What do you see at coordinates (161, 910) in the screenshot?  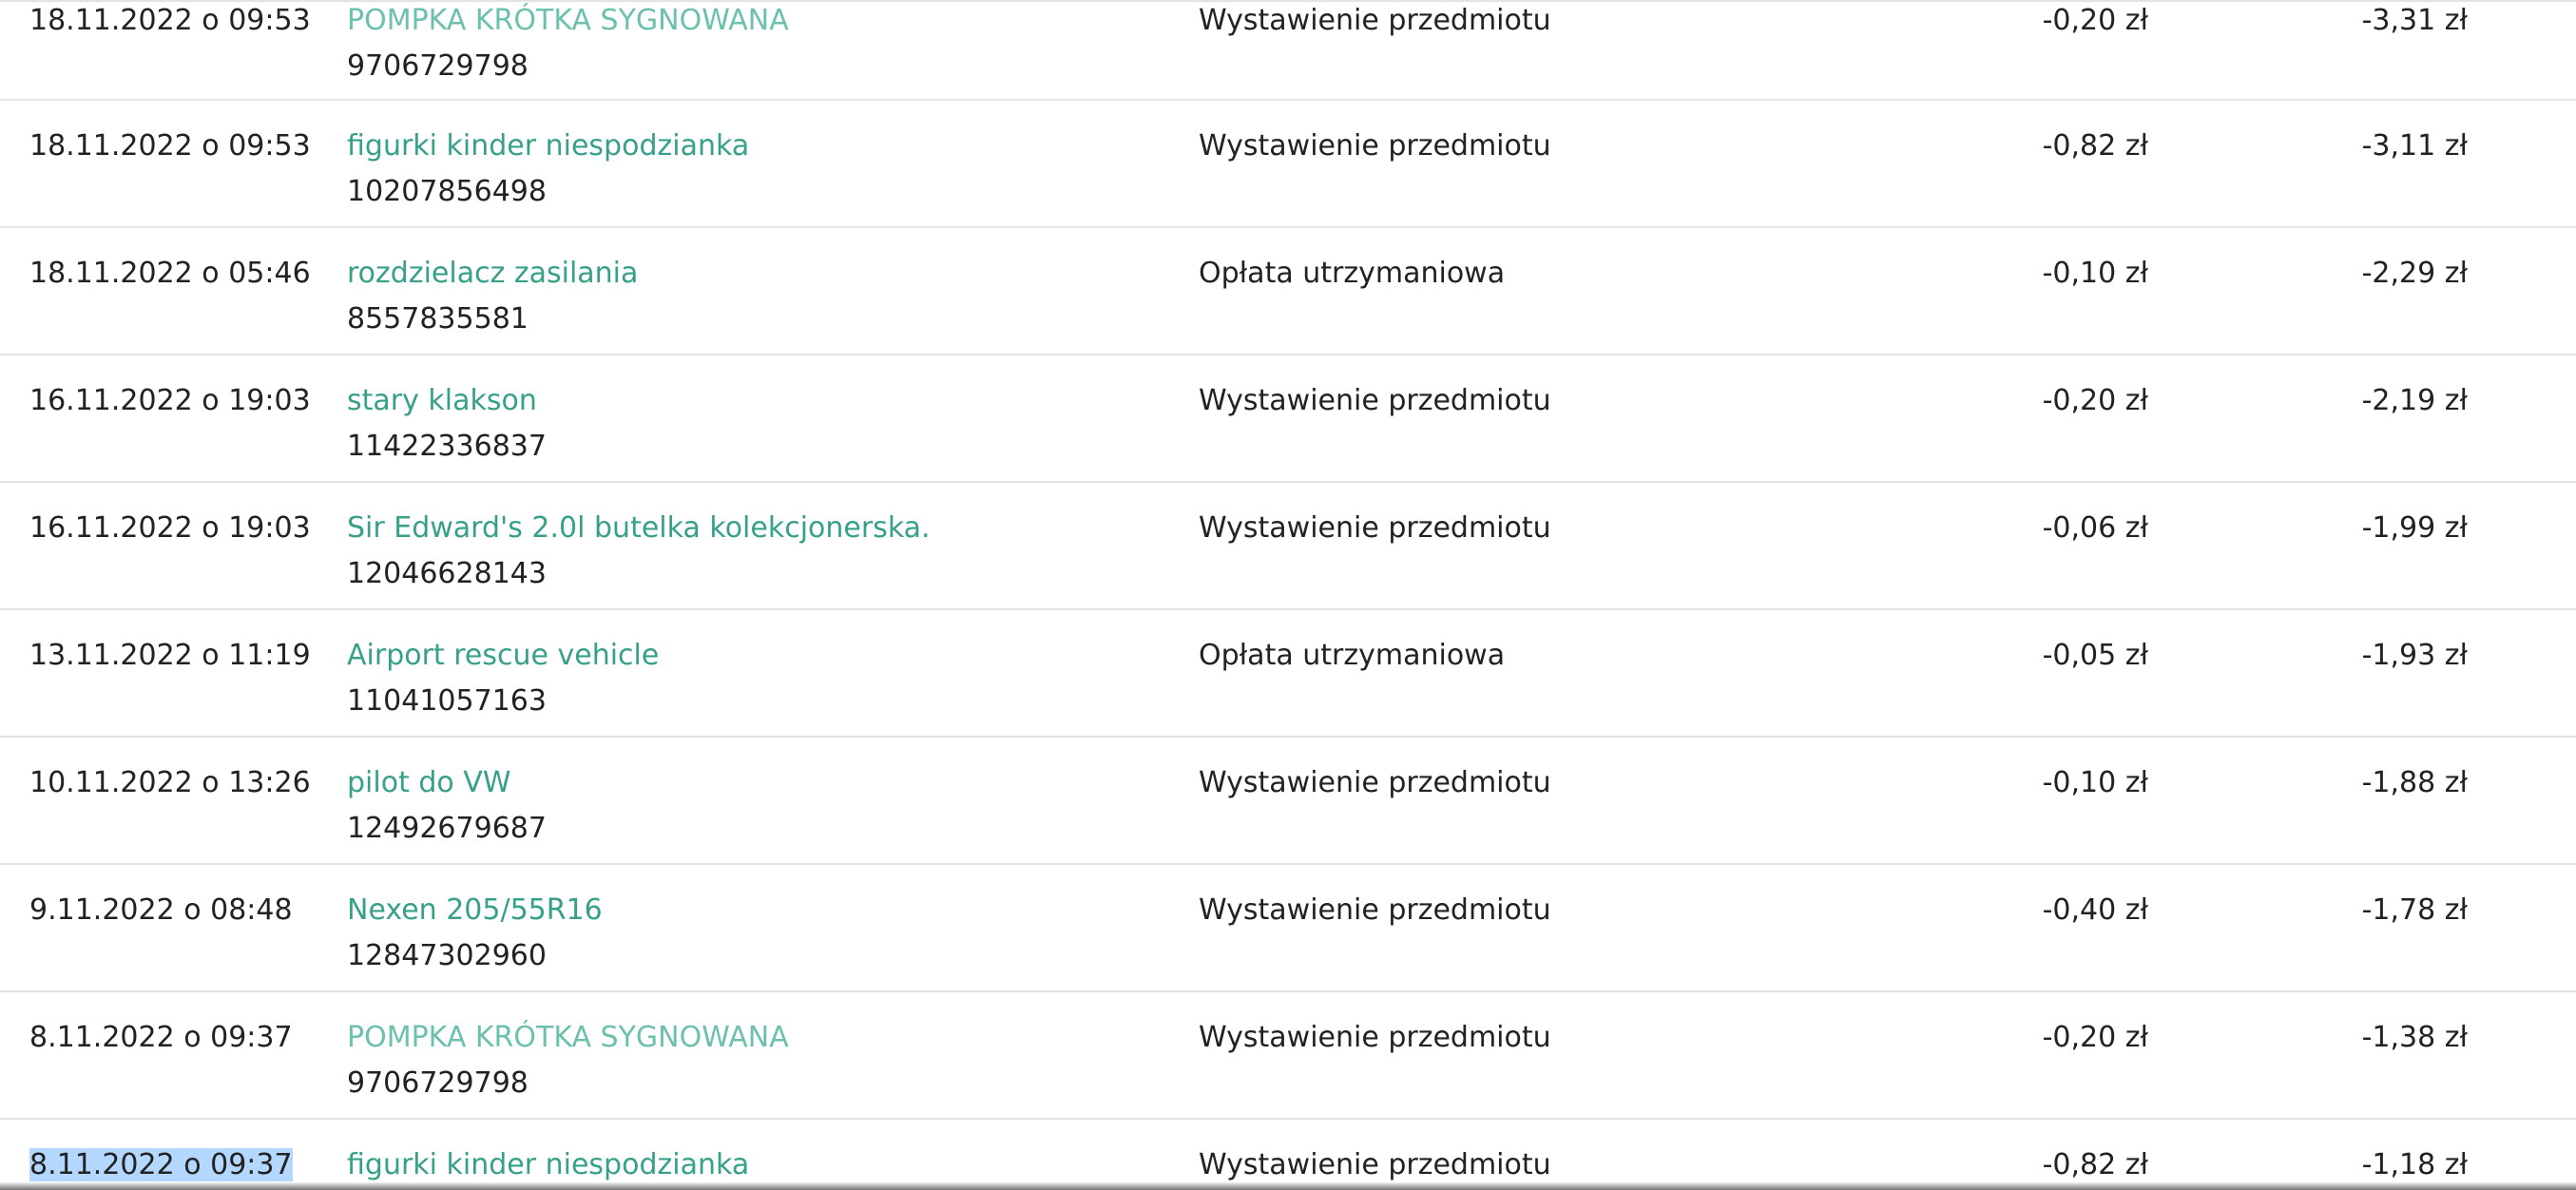 I see `date-cell: 9.11.2022 o 08:48` at bounding box center [161, 910].